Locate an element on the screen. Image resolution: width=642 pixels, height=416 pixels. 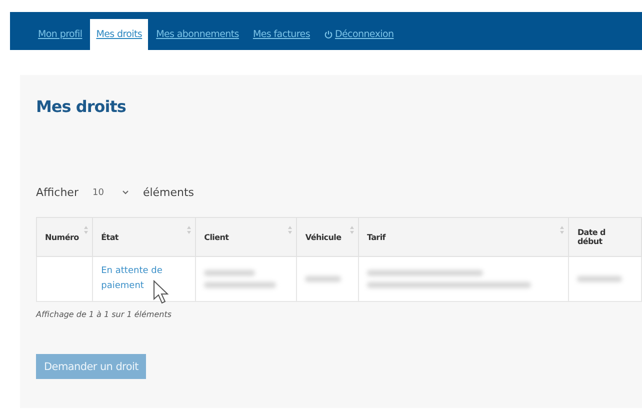
column-header: Véhicule is located at coordinates (327, 237).